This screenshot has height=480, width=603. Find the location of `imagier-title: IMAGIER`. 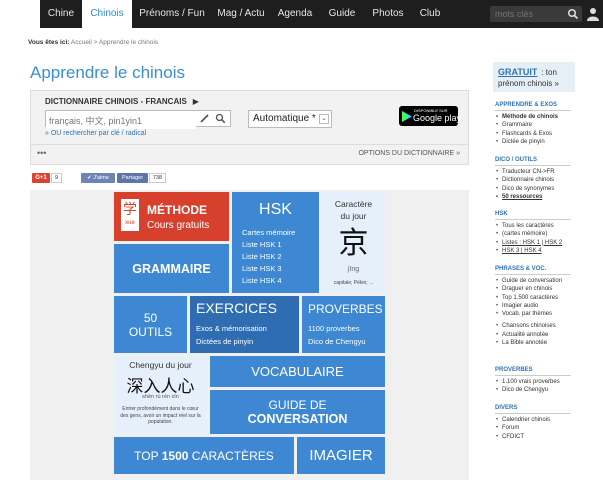

imagier-title: IMAGIER is located at coordinates (341, 455).